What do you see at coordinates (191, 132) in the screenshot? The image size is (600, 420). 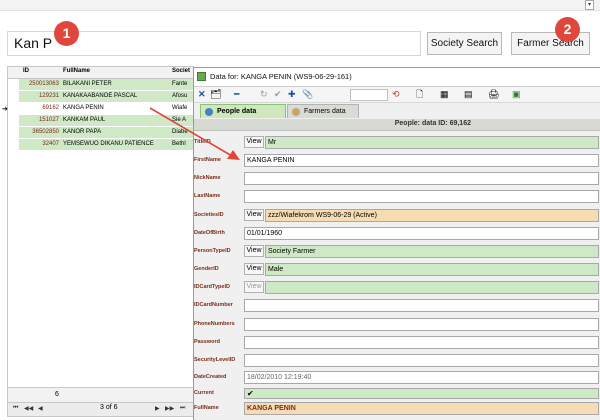 I see `arrow-line` at bounding box center [191, 132].